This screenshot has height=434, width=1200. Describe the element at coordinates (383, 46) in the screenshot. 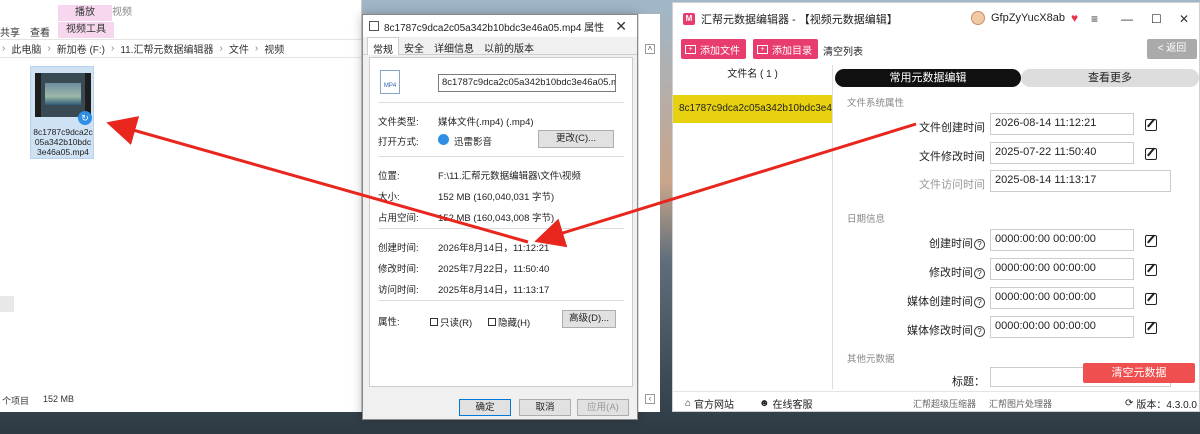

I see `tab-general: 常规` at that location.